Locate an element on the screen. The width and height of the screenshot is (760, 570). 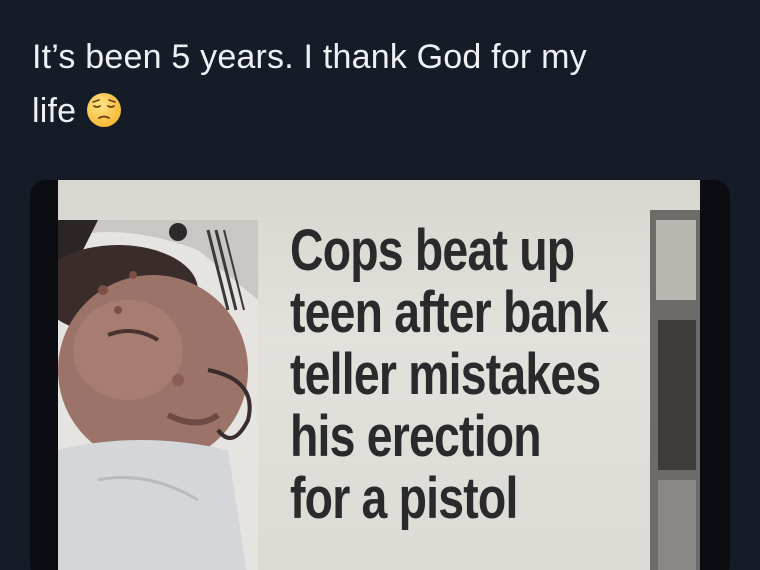
headline-line: his erection is located at coordinates (416, 436).